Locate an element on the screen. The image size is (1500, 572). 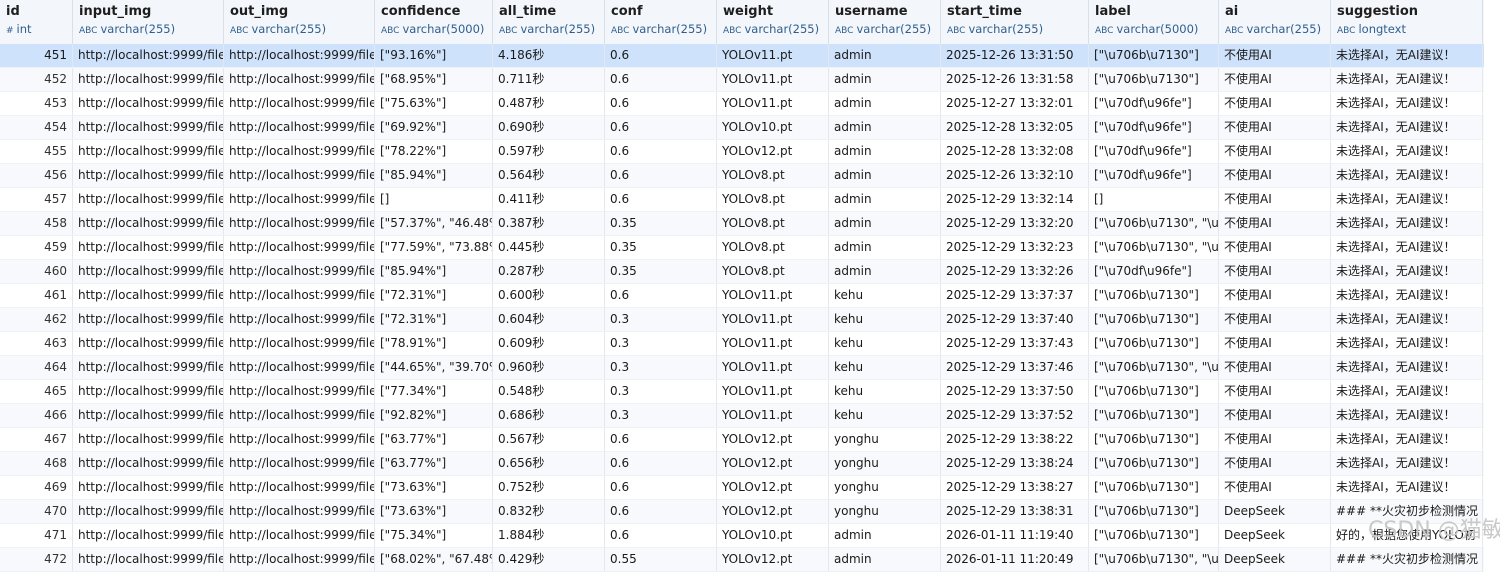
cell-confidence: ["44.65%", "39.70% is located at coordinates (434, 367).